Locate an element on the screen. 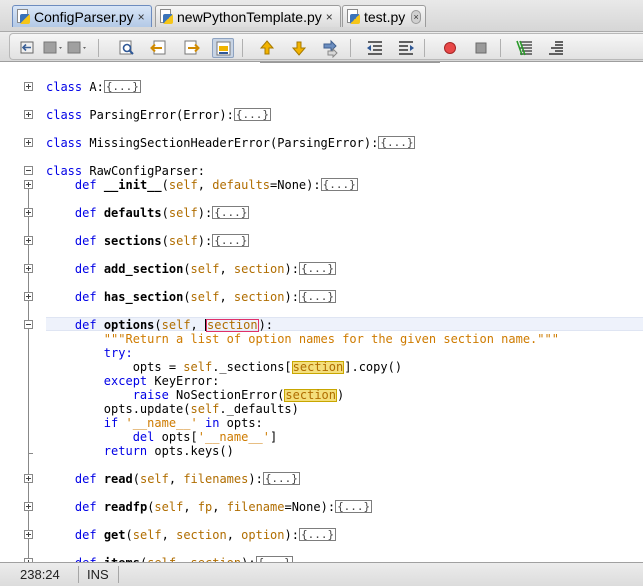 The width and height of the screenshot is (643, 586). shift-right-icon is located at coordinates (406, 48).